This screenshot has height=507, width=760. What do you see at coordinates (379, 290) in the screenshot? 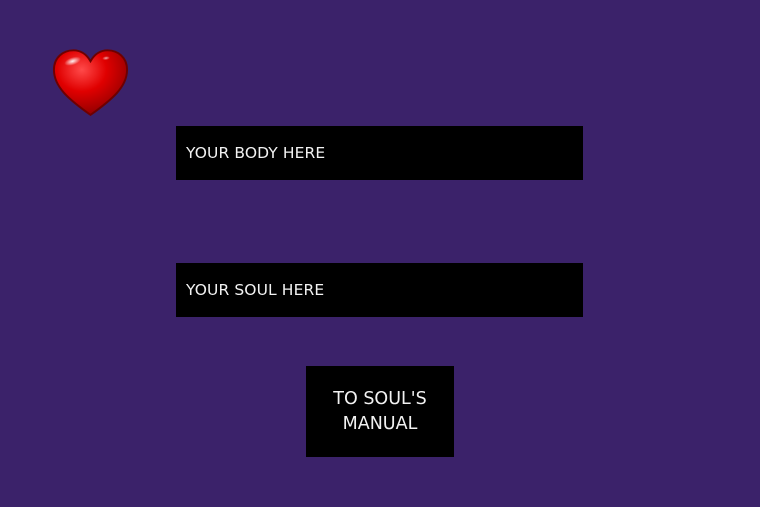
I see `soul-input` at bounding box center [379, 290].